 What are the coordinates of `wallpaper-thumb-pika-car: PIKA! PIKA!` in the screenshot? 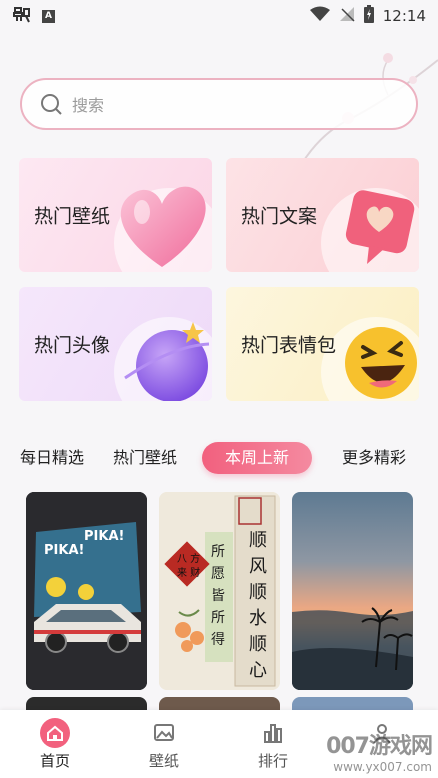 It's located at (86, 591).